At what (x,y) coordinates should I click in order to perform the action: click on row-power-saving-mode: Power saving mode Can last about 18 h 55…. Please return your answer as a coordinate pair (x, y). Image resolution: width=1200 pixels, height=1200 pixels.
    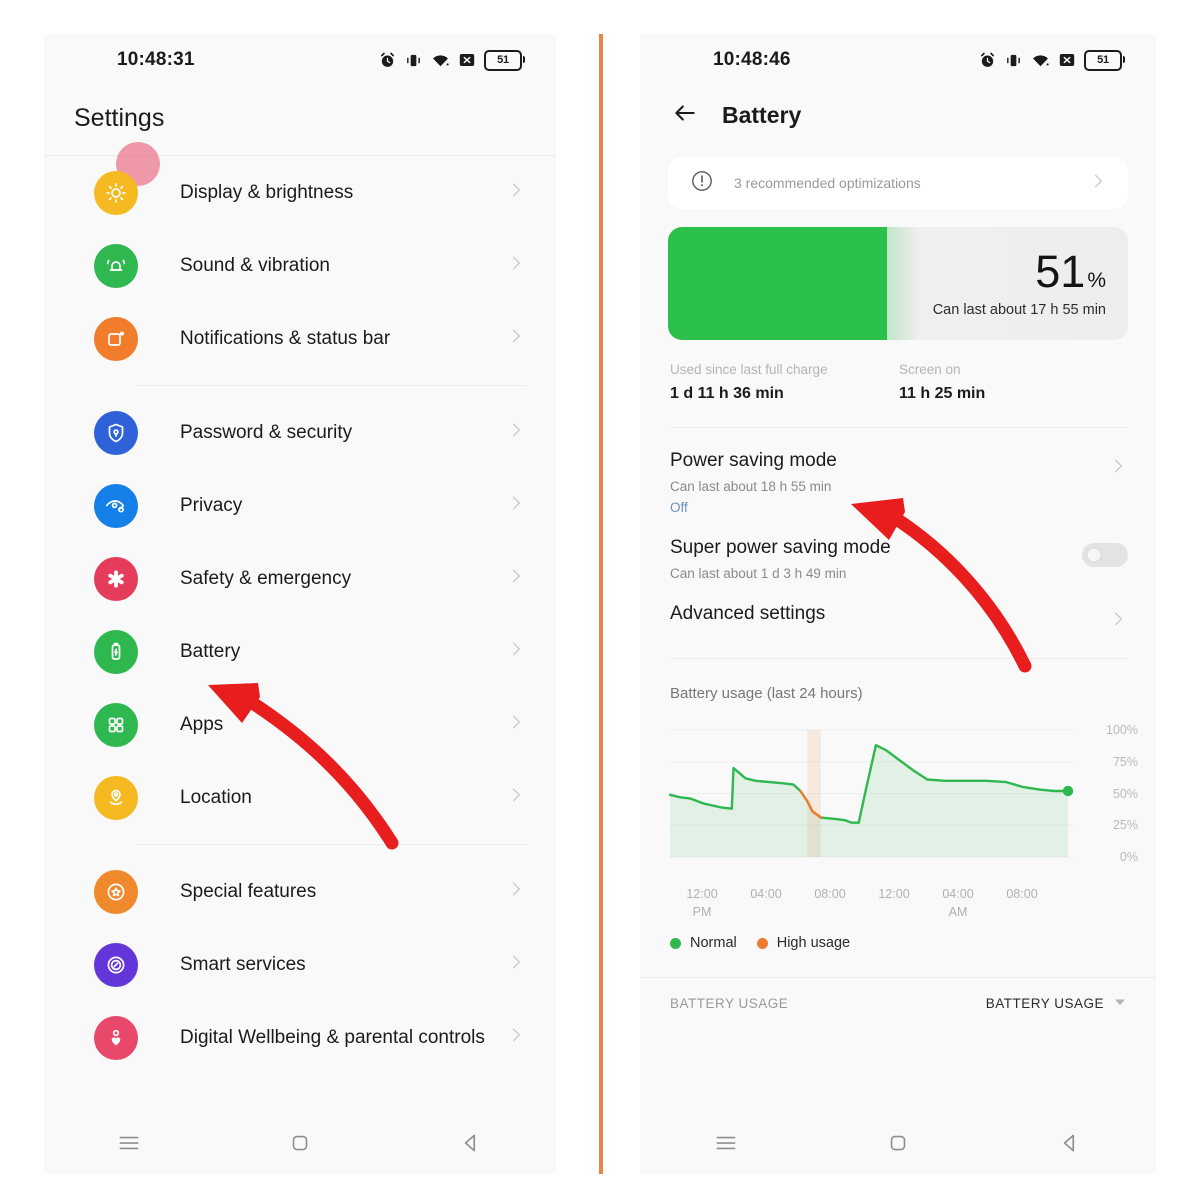
    Looking at the image, I should click on (898, 471).